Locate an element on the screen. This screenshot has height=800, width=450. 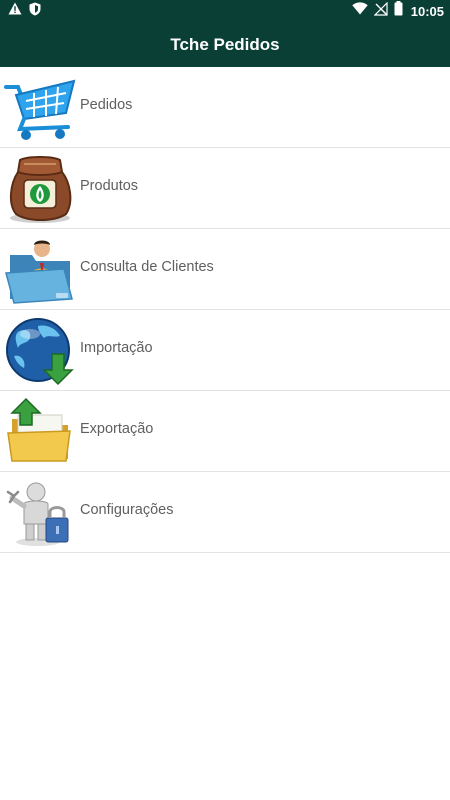
client-folder-icon is located at coordinates (40, 270).